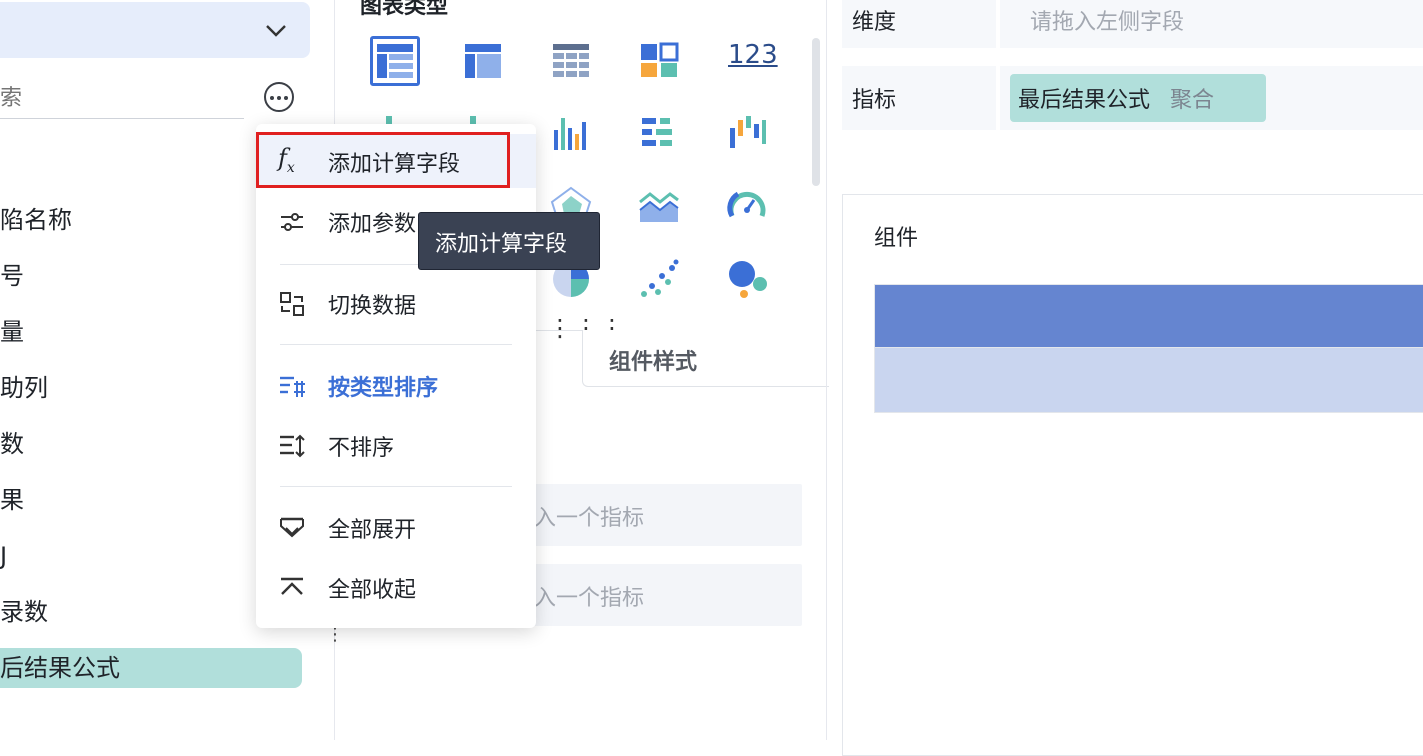  Describe the element at coordinates (361, 448) in the screenshot. I see `menu-item-label: 不排序` at that location.